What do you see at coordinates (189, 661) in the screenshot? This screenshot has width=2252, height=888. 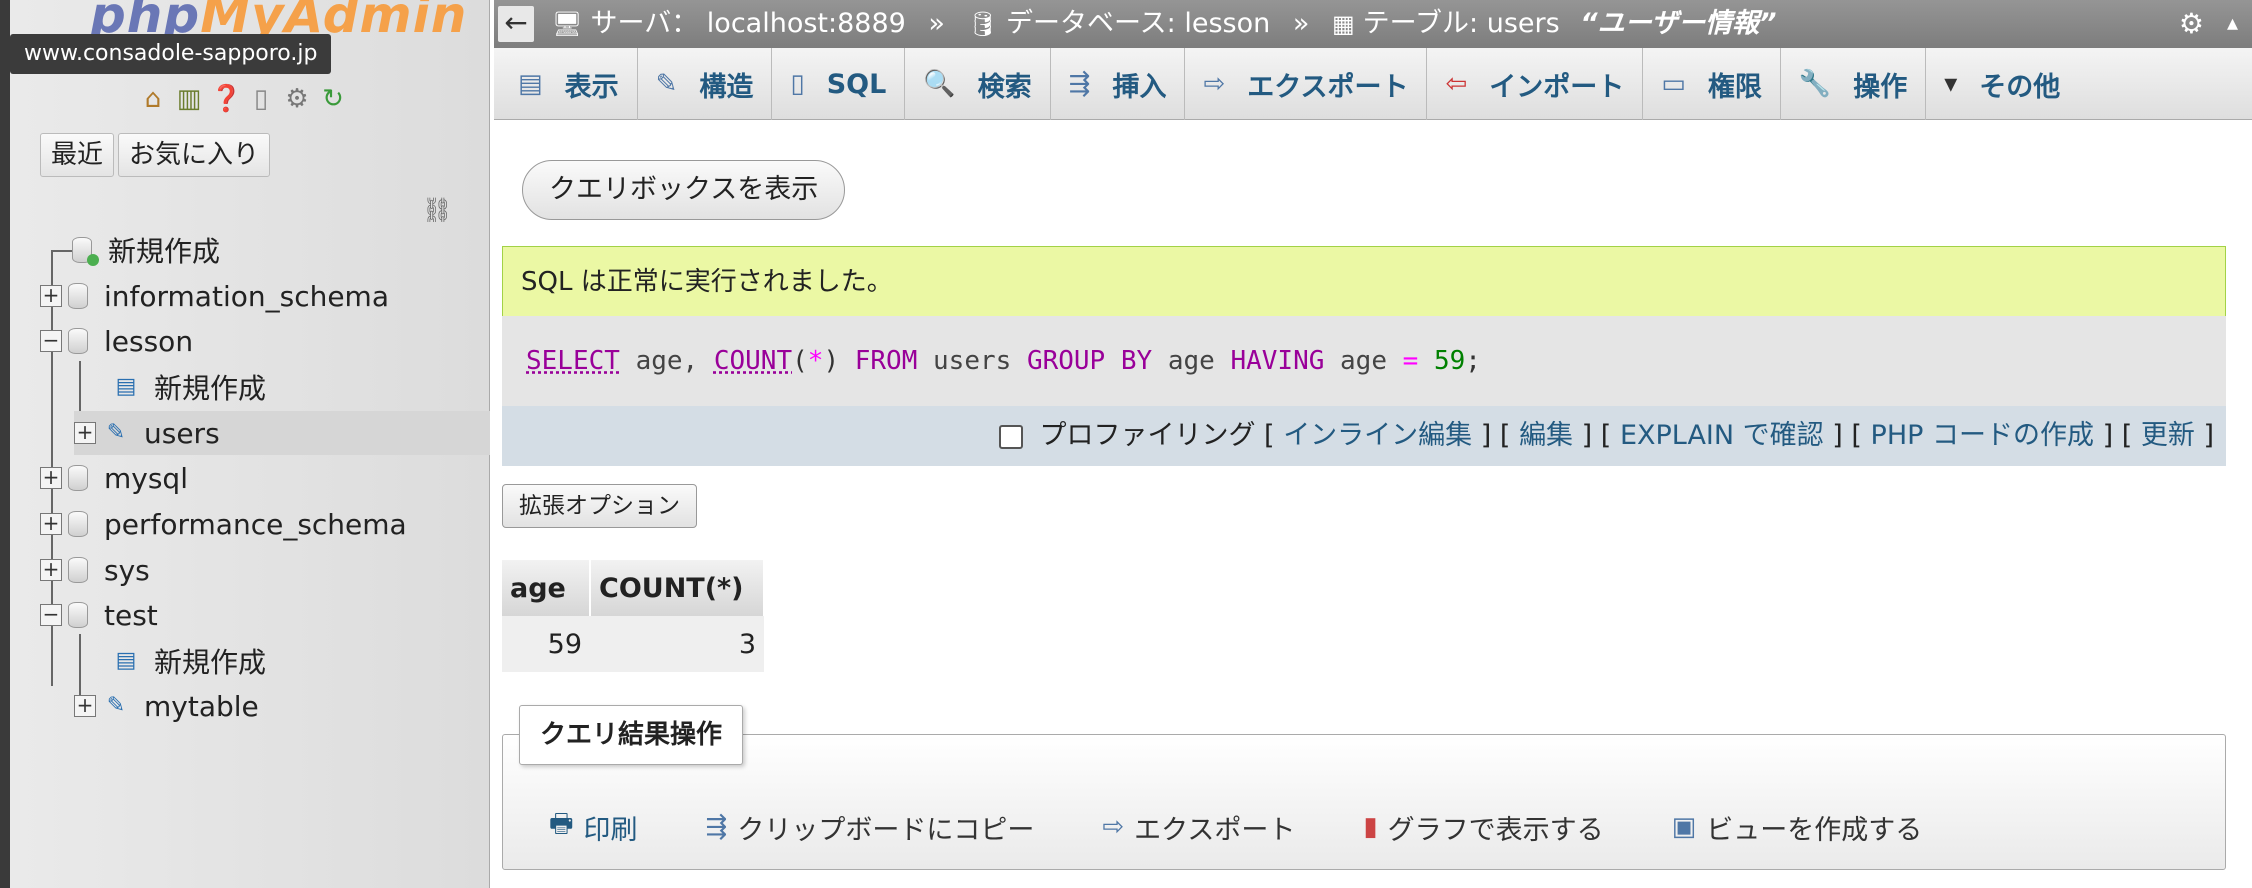 I see `tree-item-test-new-table: ▤ 新規作成` at bounding box center [189, 661].